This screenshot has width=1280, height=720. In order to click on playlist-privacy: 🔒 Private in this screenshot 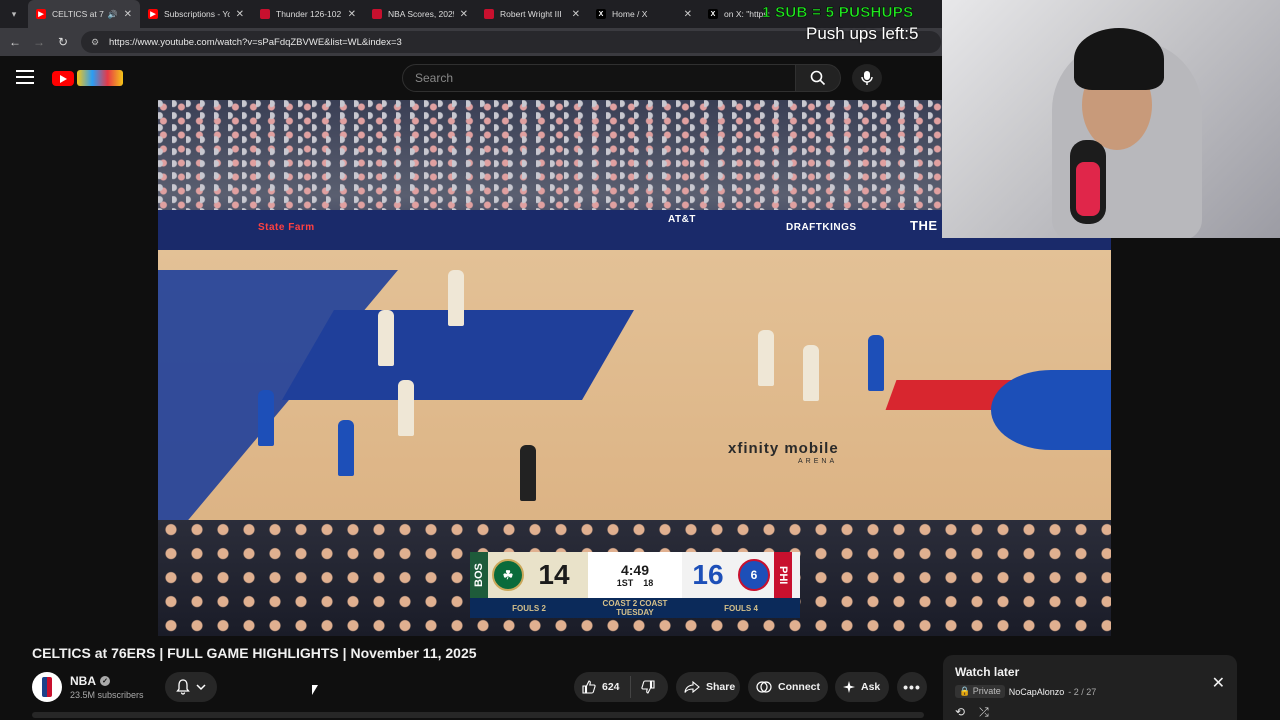, I will do `click(980, 691)`.